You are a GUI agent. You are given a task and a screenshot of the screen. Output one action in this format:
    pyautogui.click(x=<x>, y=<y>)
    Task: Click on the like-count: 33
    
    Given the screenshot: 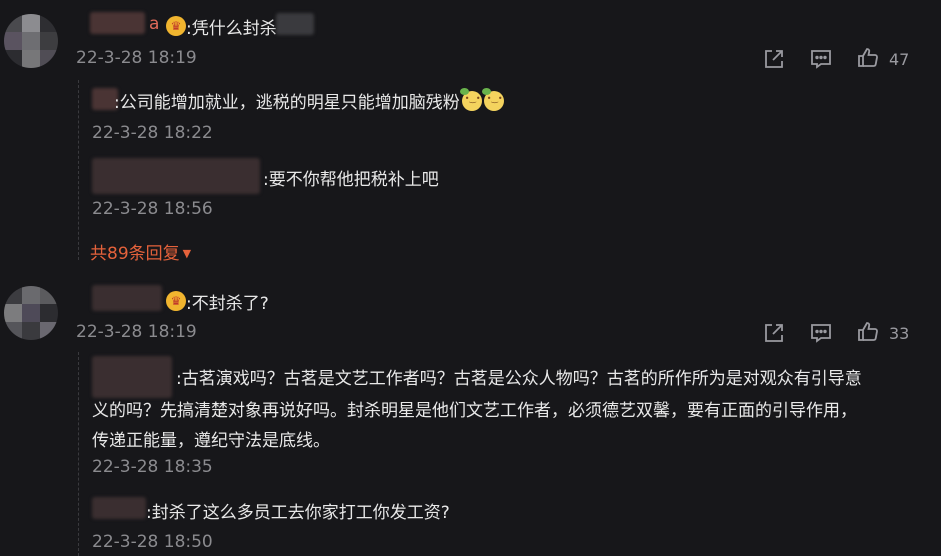 What is the action you would take?
    pyautogui.click(x=899, y=333)
    